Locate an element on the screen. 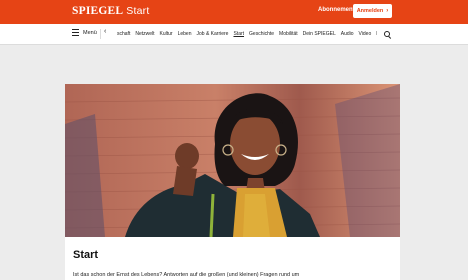 This screenshot has width=468, height=280. nav-item: Mobilität is located at coordinates (288, 34).